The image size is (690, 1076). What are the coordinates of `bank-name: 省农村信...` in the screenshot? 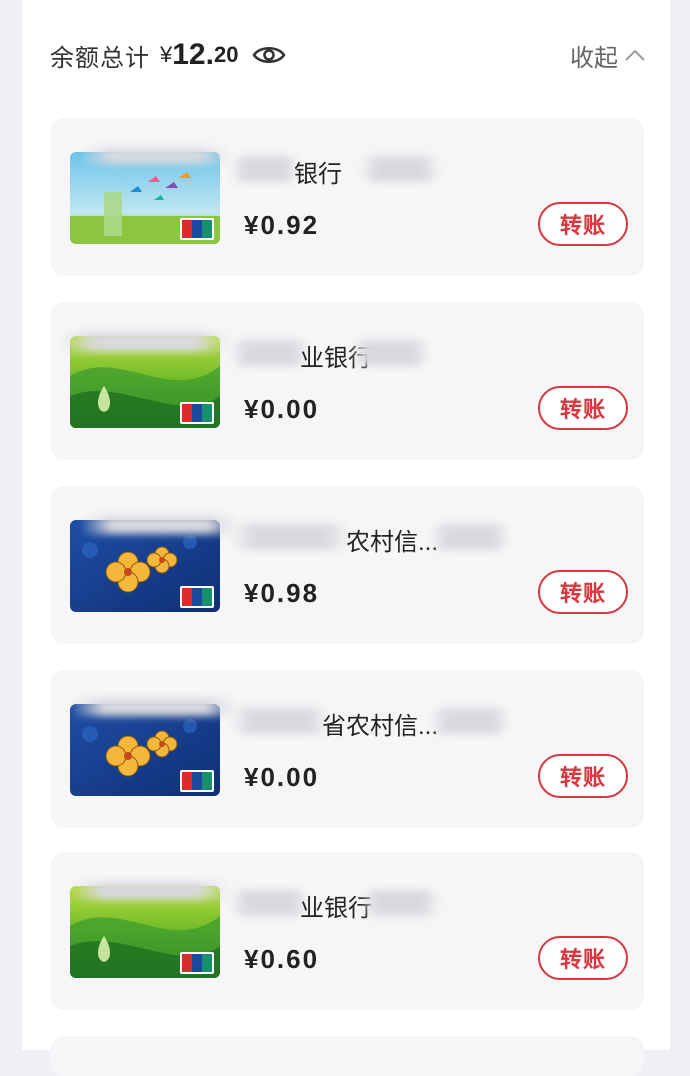 It's located at (380, 726).